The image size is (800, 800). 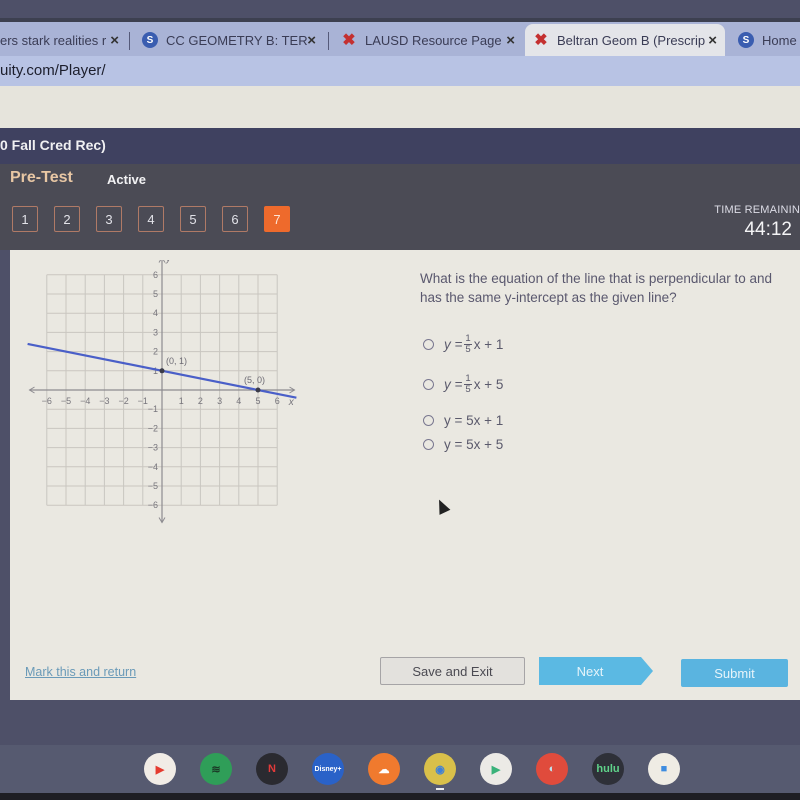 I want to click on point-label: (5, 0), so click(x=254, y=380).